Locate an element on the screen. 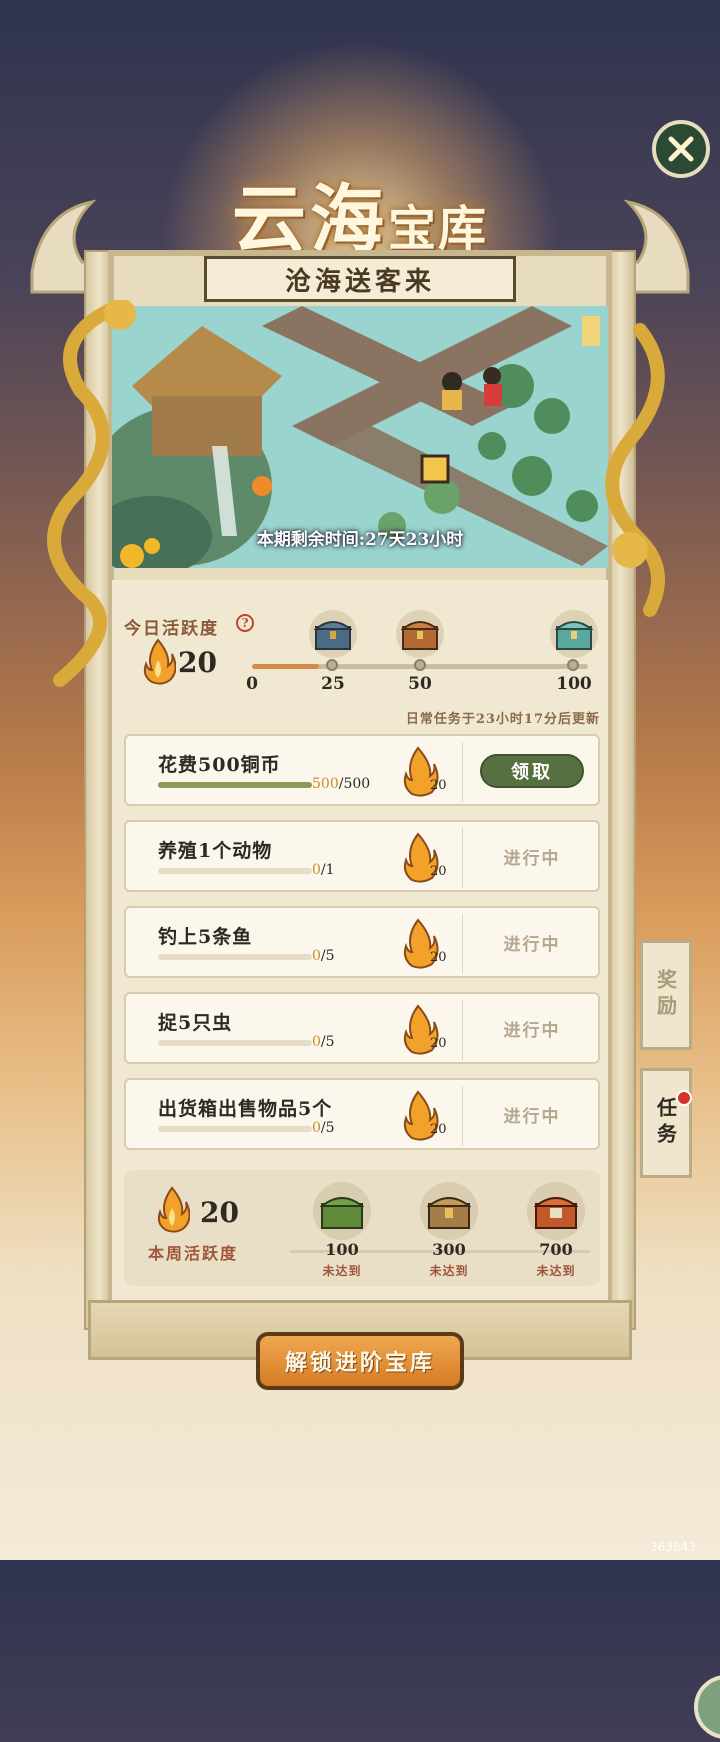 This screenshot has height=1742, width=720. milestone-label-100: 100 is located at coordinates (574, 684).